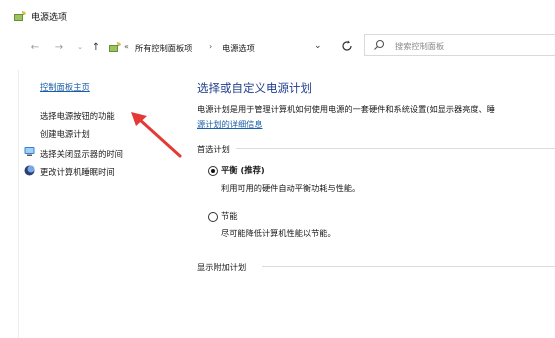  I want to click on preferred-plans-heading: 首选计划, so click(213, 149).